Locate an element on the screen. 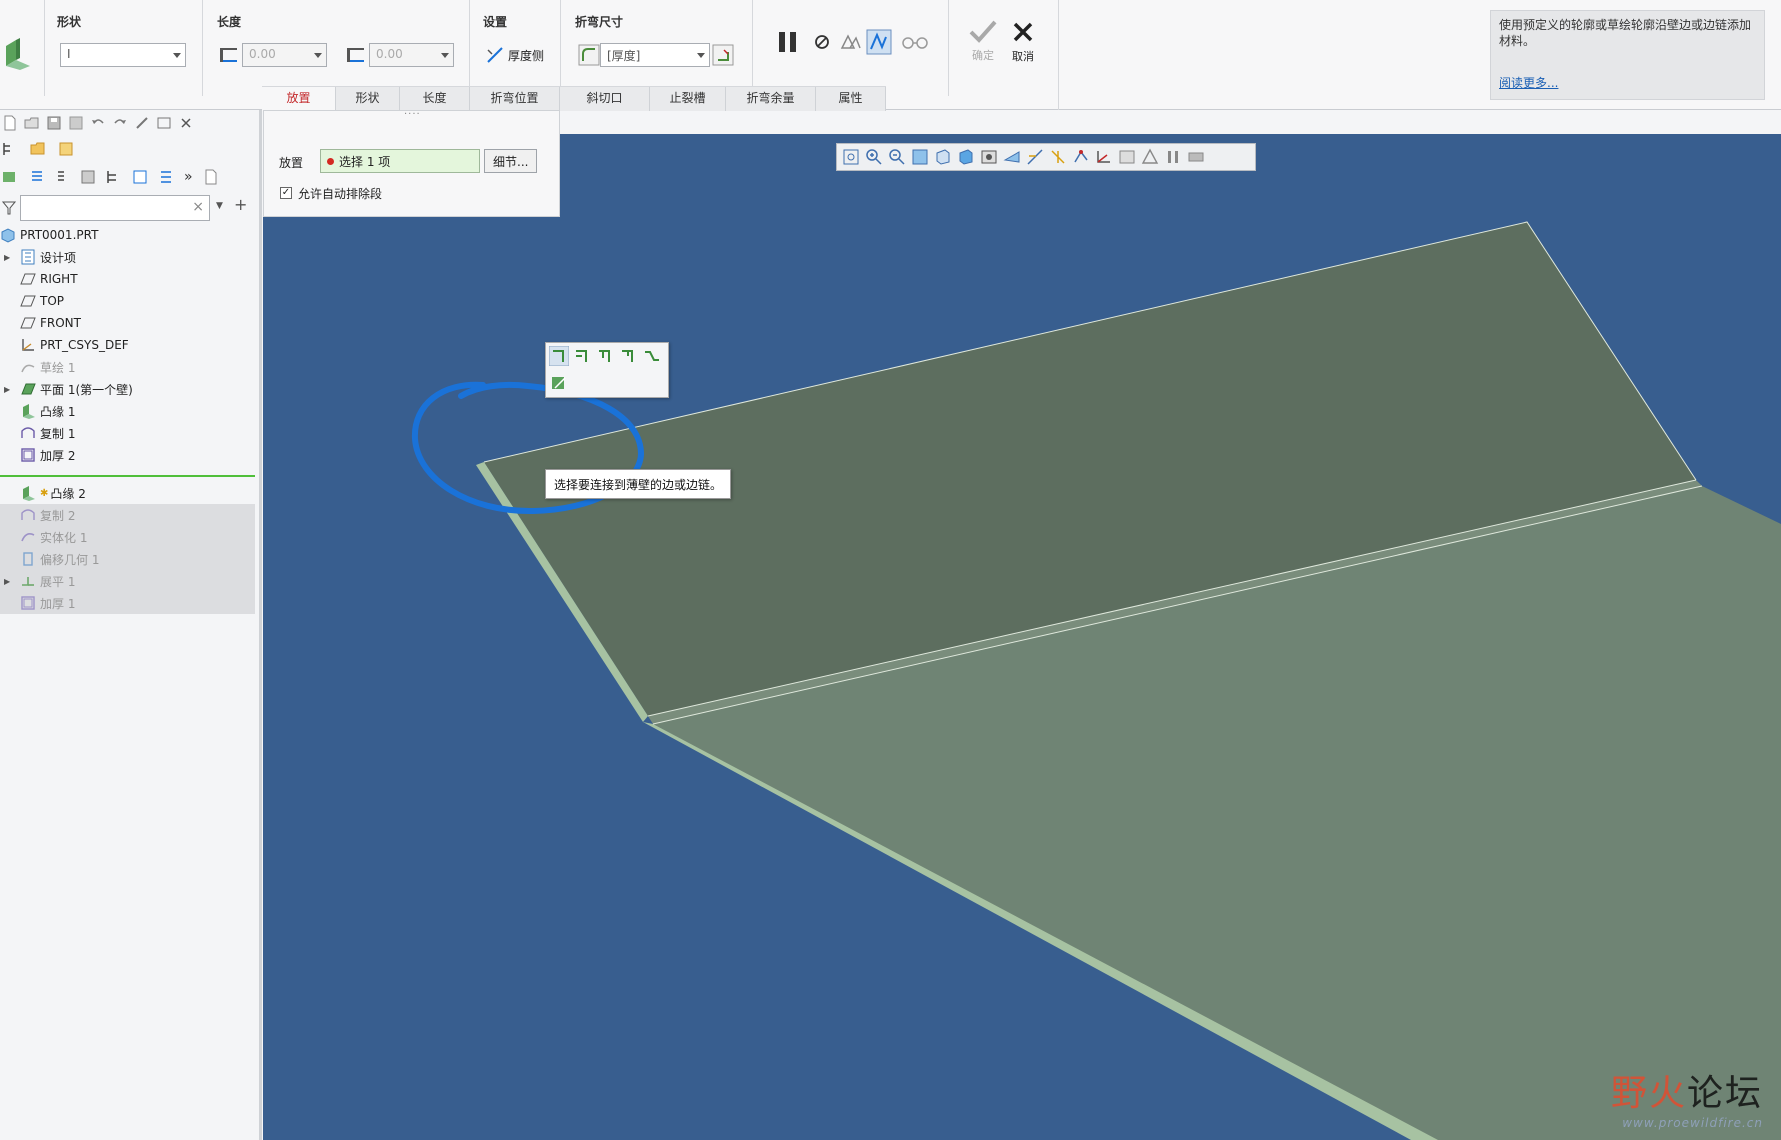  show-icon is located at coordinates (140, 177).